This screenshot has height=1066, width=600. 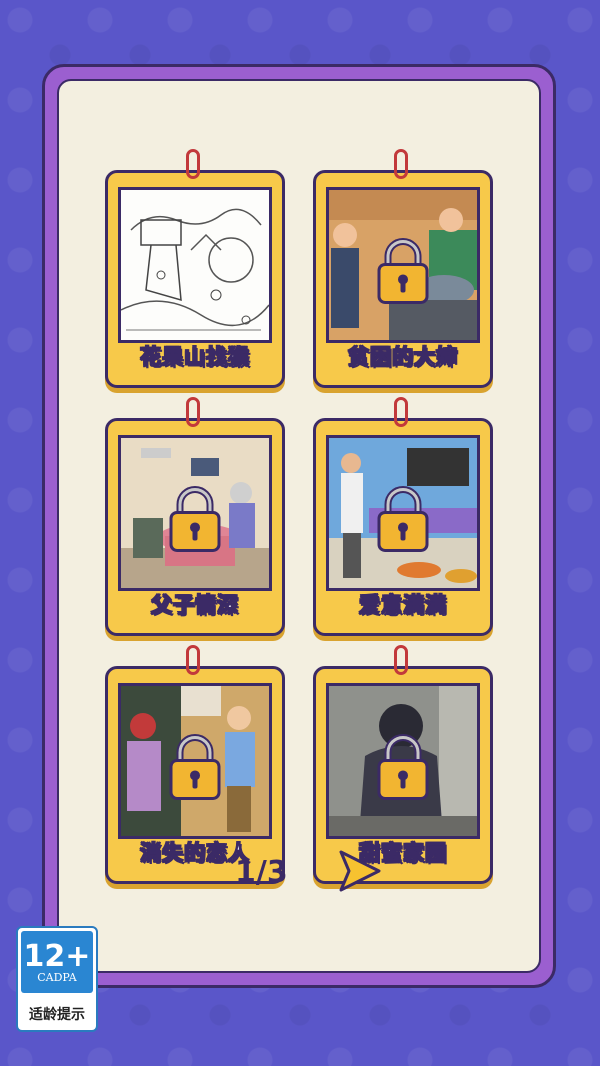 I want to click on level-card-1: 花果山找猴, so click(x=195, y=268).